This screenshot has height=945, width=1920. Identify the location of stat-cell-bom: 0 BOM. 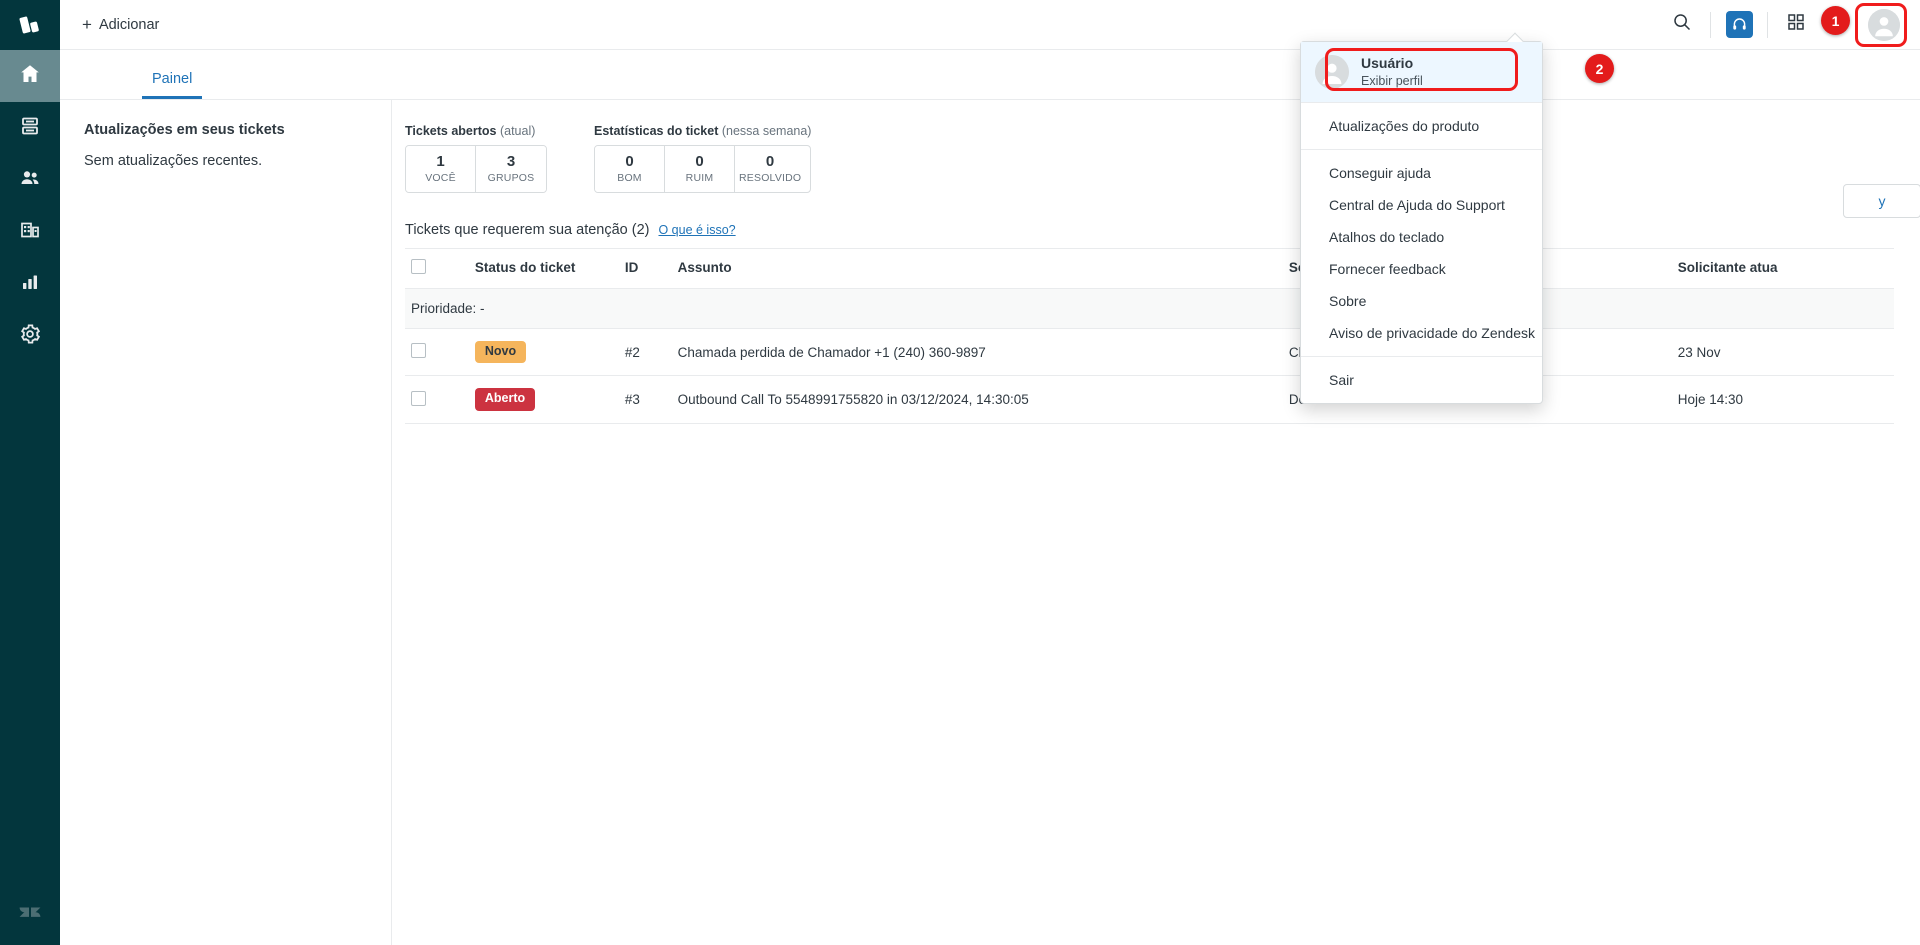
(630, 169).